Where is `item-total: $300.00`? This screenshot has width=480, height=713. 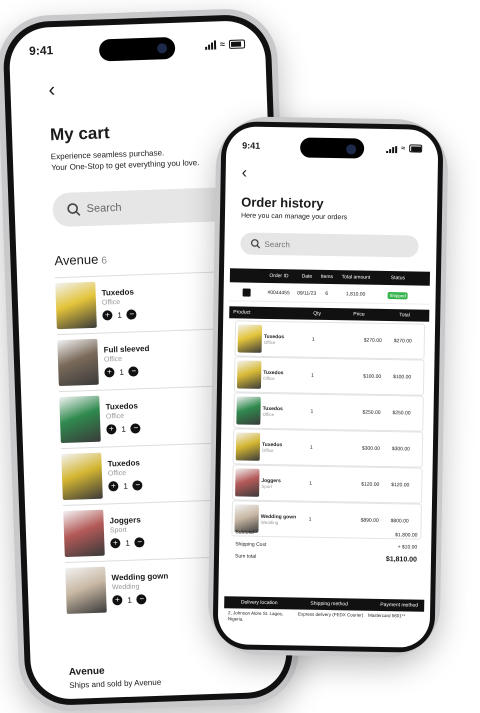
item-total: $300.00 is located at coordinates (400, 449).